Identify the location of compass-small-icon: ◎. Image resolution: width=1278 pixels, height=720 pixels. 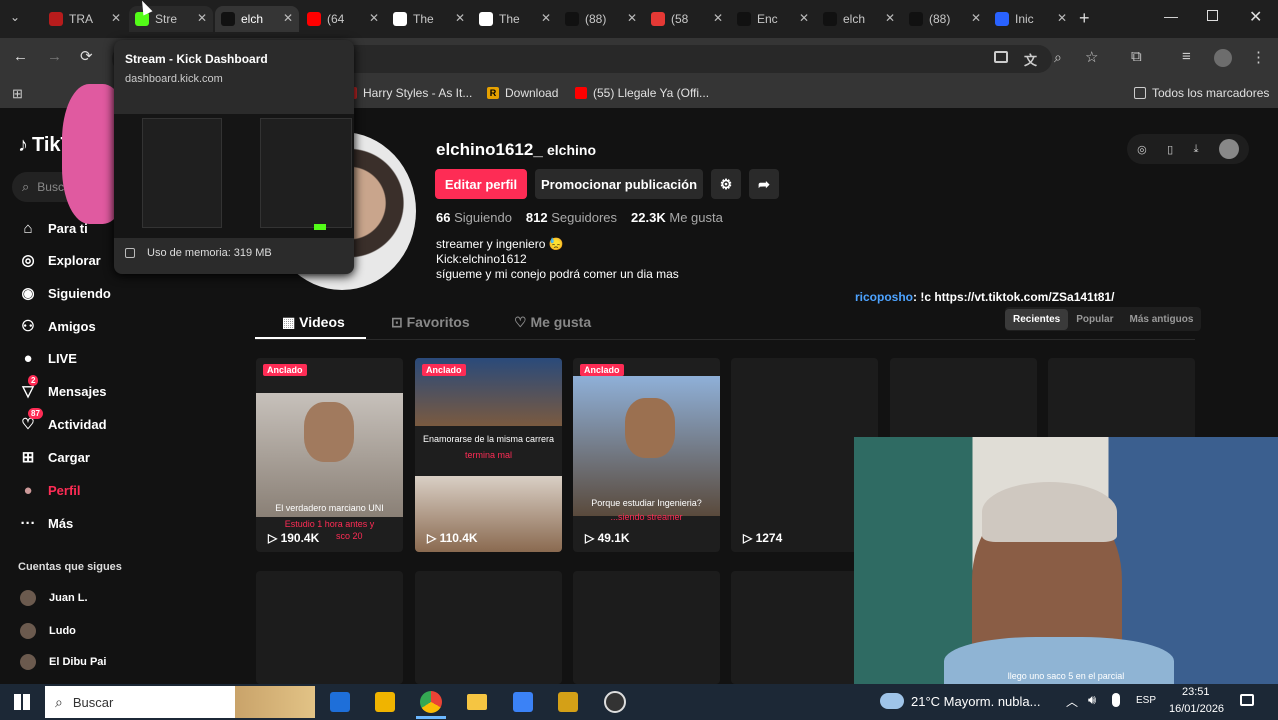
(1142, 149).